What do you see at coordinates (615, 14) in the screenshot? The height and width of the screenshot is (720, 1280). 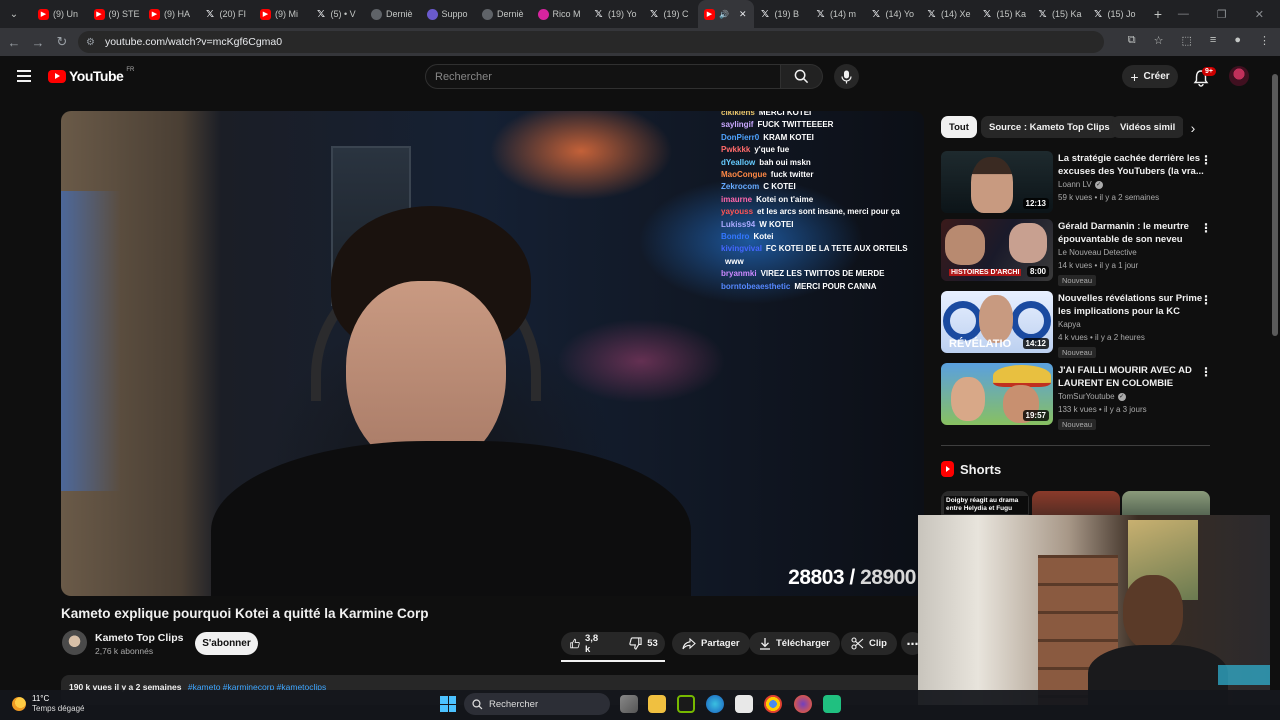 I see `browser-tab: 𝕏 (19) Yo` at bounding box center [615, 14].